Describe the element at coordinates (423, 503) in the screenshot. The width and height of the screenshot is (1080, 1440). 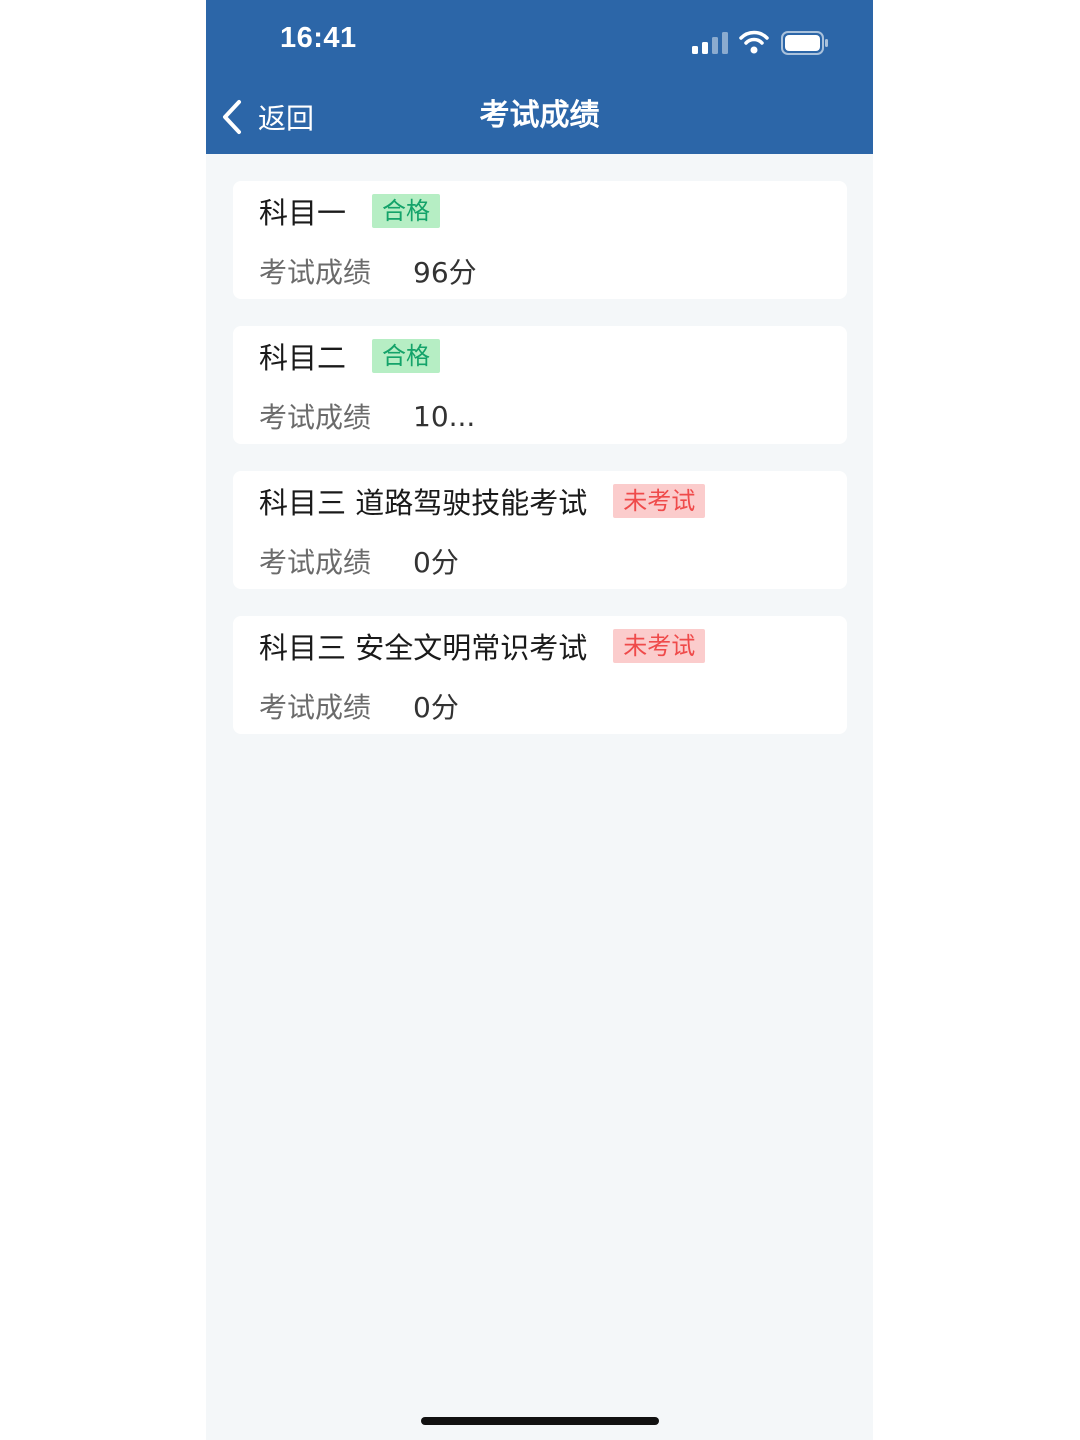
I see `exam-subject: 科目三 道路驾驶技能考试` at that location.